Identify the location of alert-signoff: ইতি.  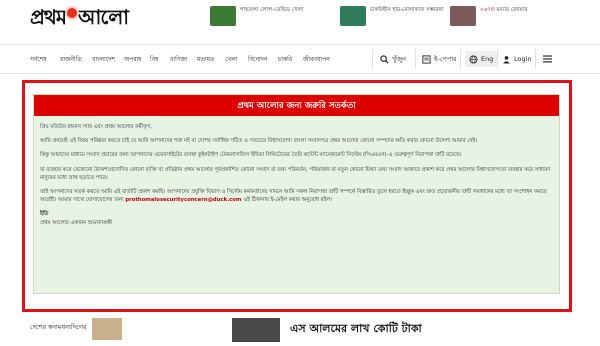
(44, 214).